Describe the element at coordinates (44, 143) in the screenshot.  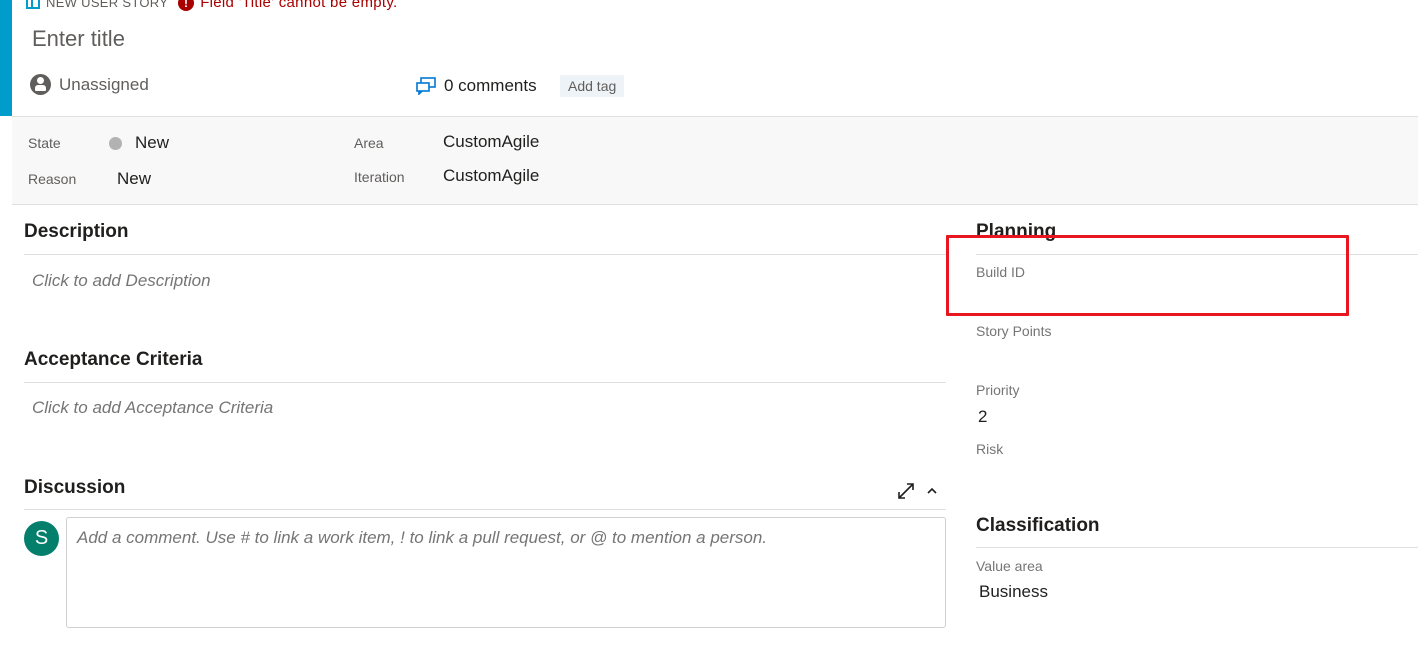
I see `state-label: State` at that location.